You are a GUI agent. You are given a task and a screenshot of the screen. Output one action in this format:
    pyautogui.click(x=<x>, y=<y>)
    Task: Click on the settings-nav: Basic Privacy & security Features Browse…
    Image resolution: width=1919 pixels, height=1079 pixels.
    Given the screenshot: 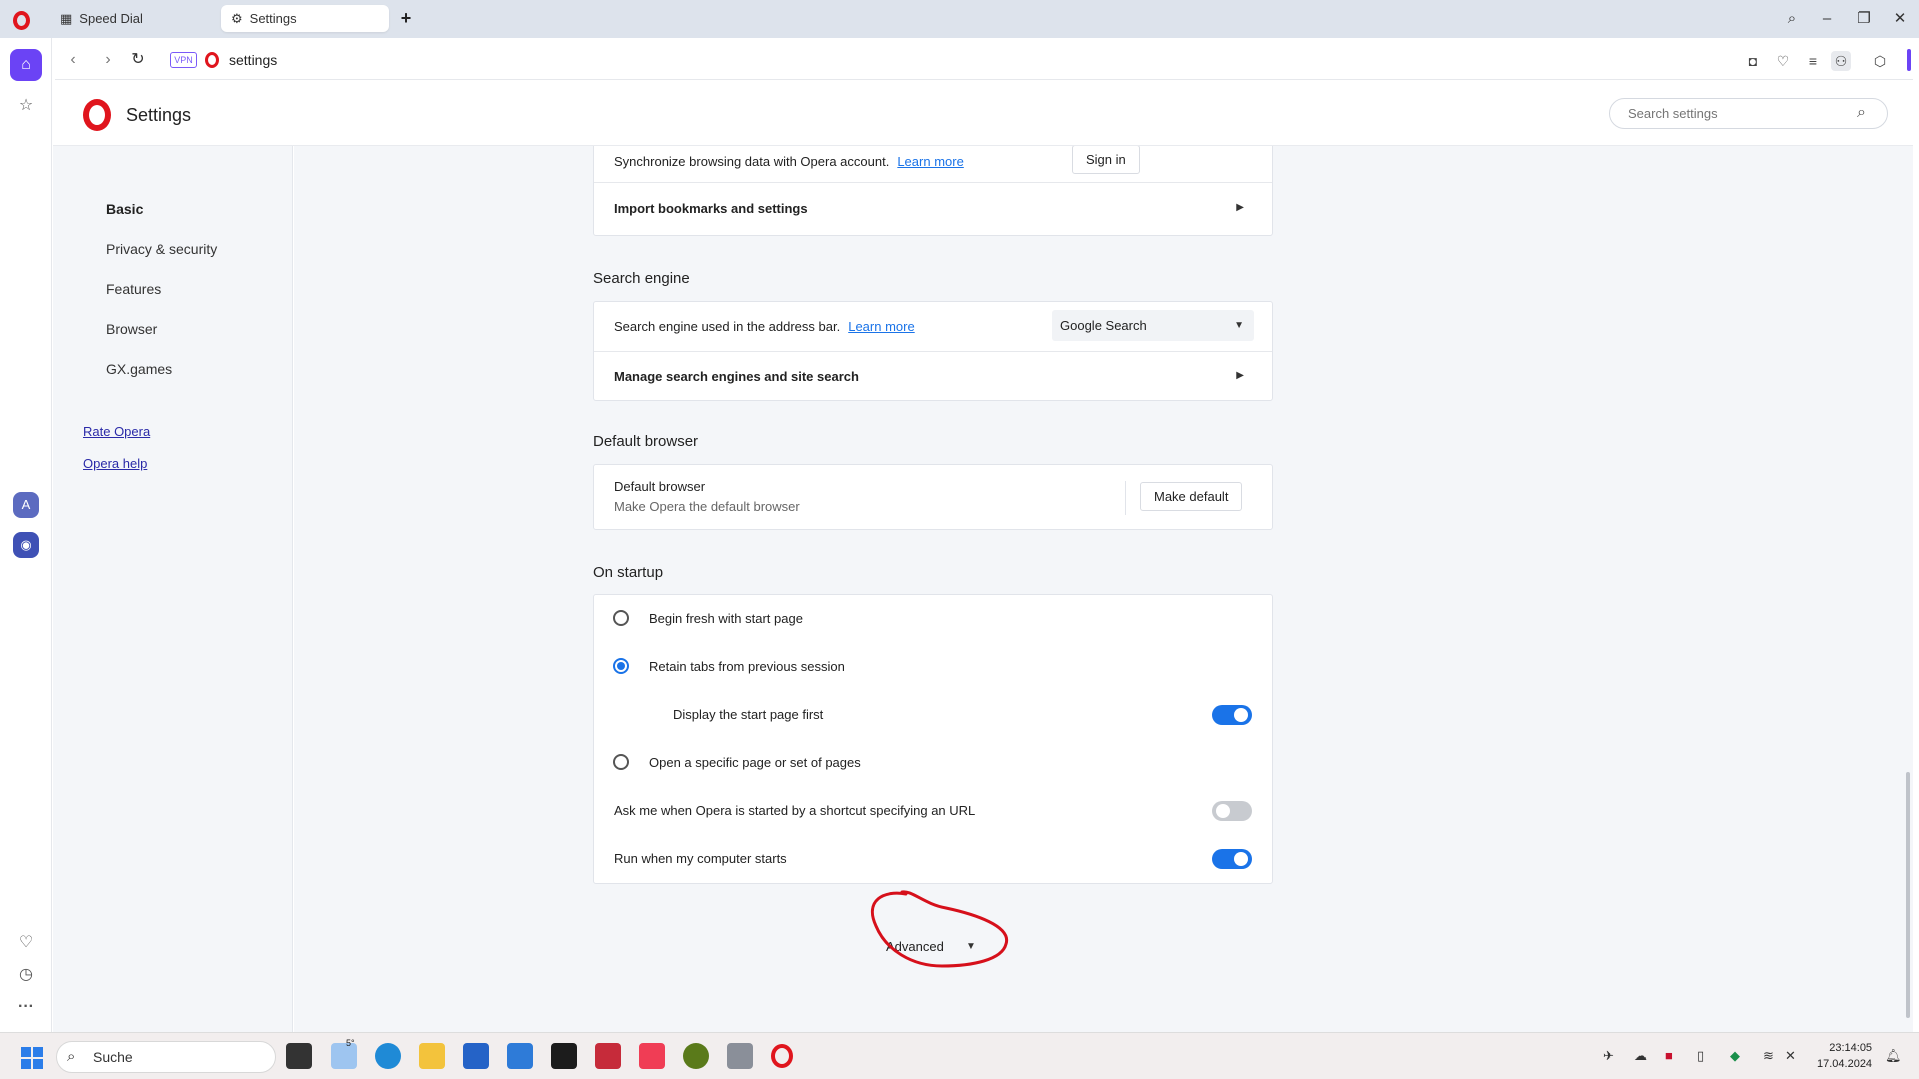 What is the action you would take?
    pyautogui.click(x=173, y=589)
    